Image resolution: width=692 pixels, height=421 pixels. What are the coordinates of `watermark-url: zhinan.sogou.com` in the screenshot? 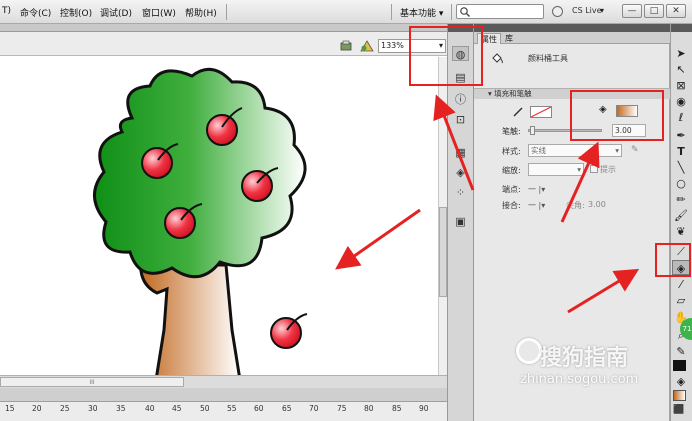 It's located at (579, 379).